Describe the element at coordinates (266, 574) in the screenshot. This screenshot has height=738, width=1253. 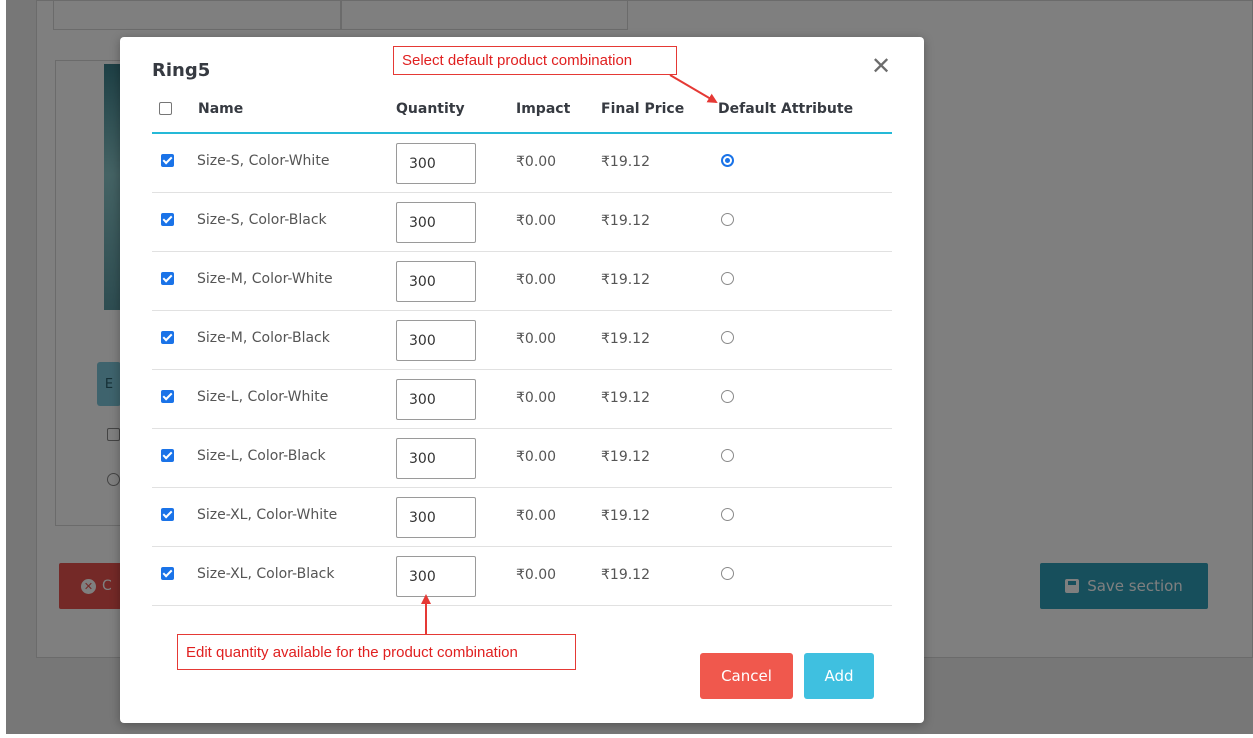
I see `combination-name: Size-XL, Color-Black` at that location.